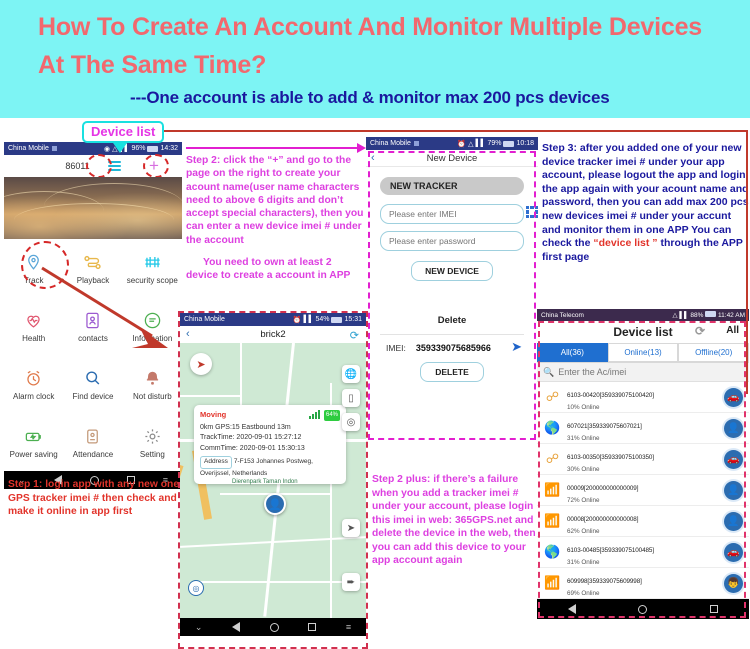  Describe the element at coordinates (572, 352) in the screenshot. I see `tab-all: All(36)` at that location.